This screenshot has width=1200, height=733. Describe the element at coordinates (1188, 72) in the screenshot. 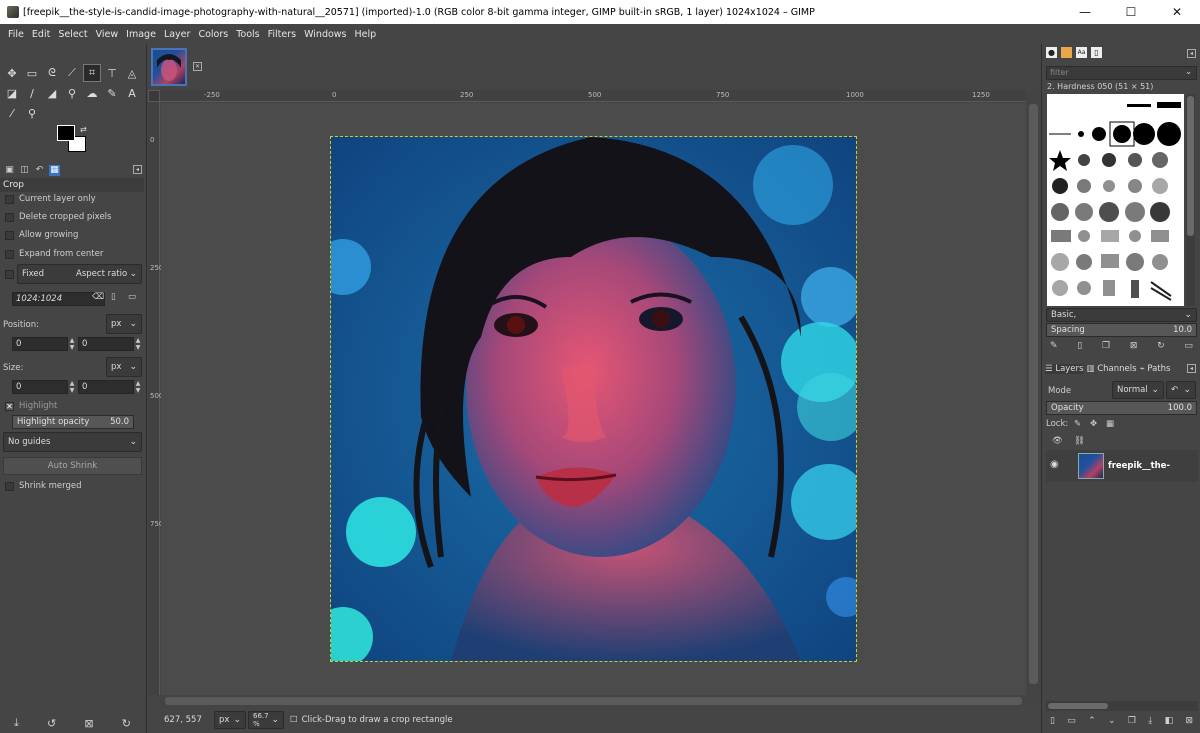

I see `chevron-down-icon: ⌄` at that location.